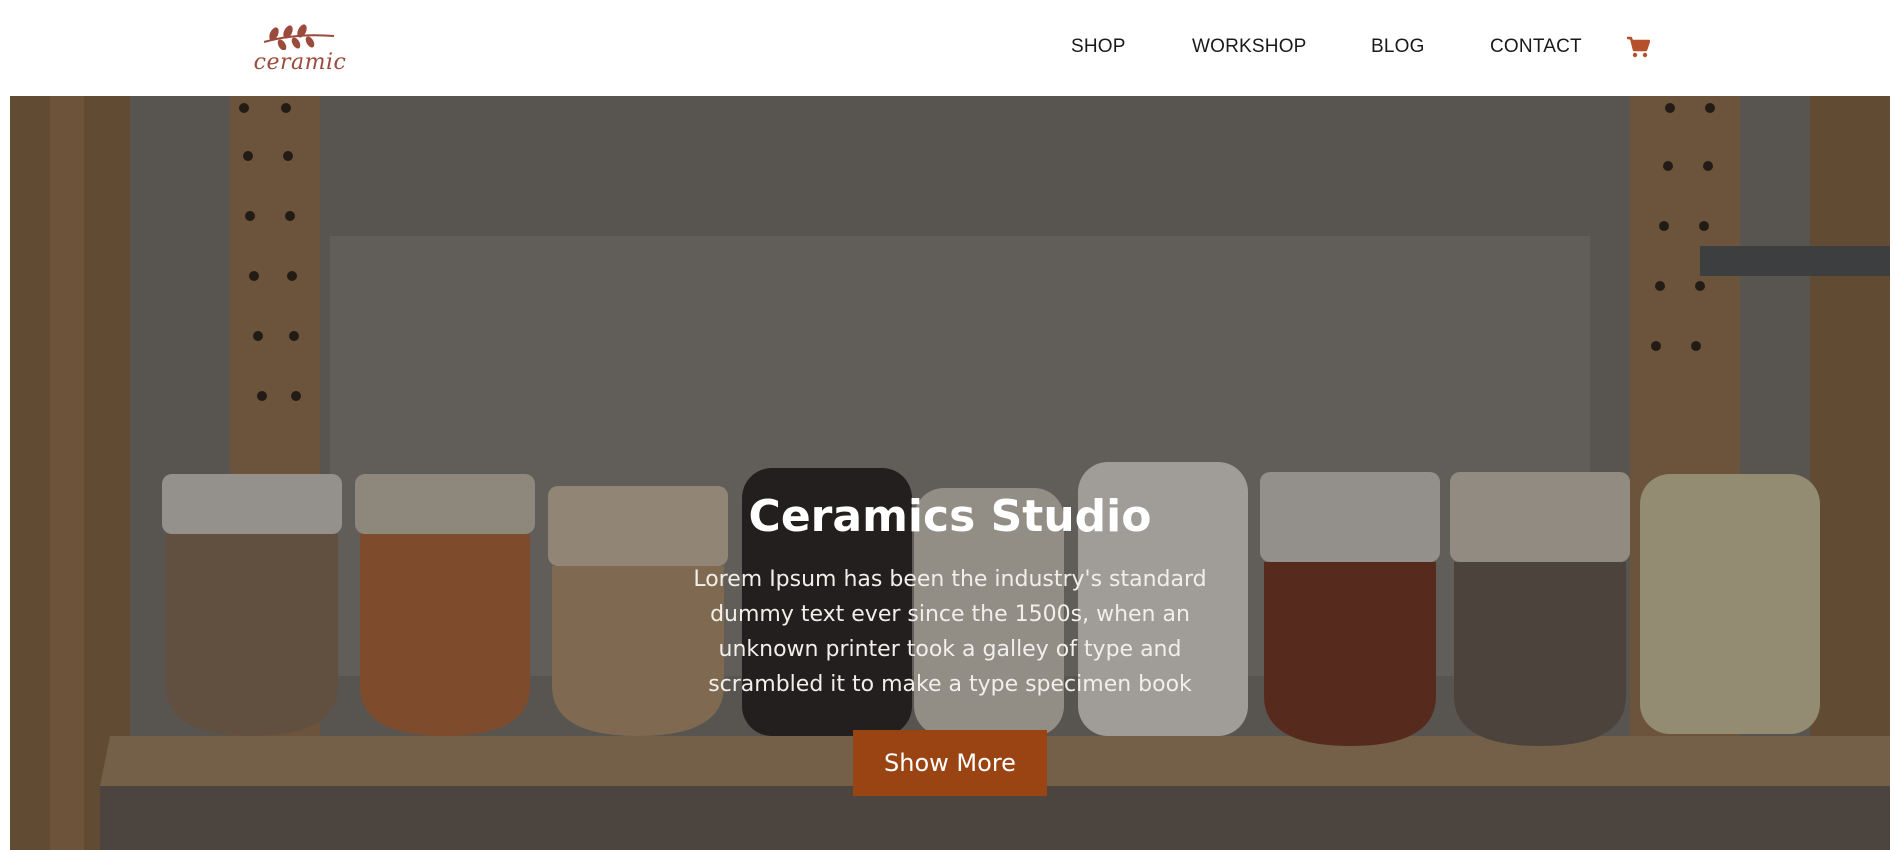 The width and height of the screenshot is (1895, 850). What do you see at coordinates (1638, 47) in the screenshot?
I see `shopping-cart-icon` at bounding box center [1638, 47].